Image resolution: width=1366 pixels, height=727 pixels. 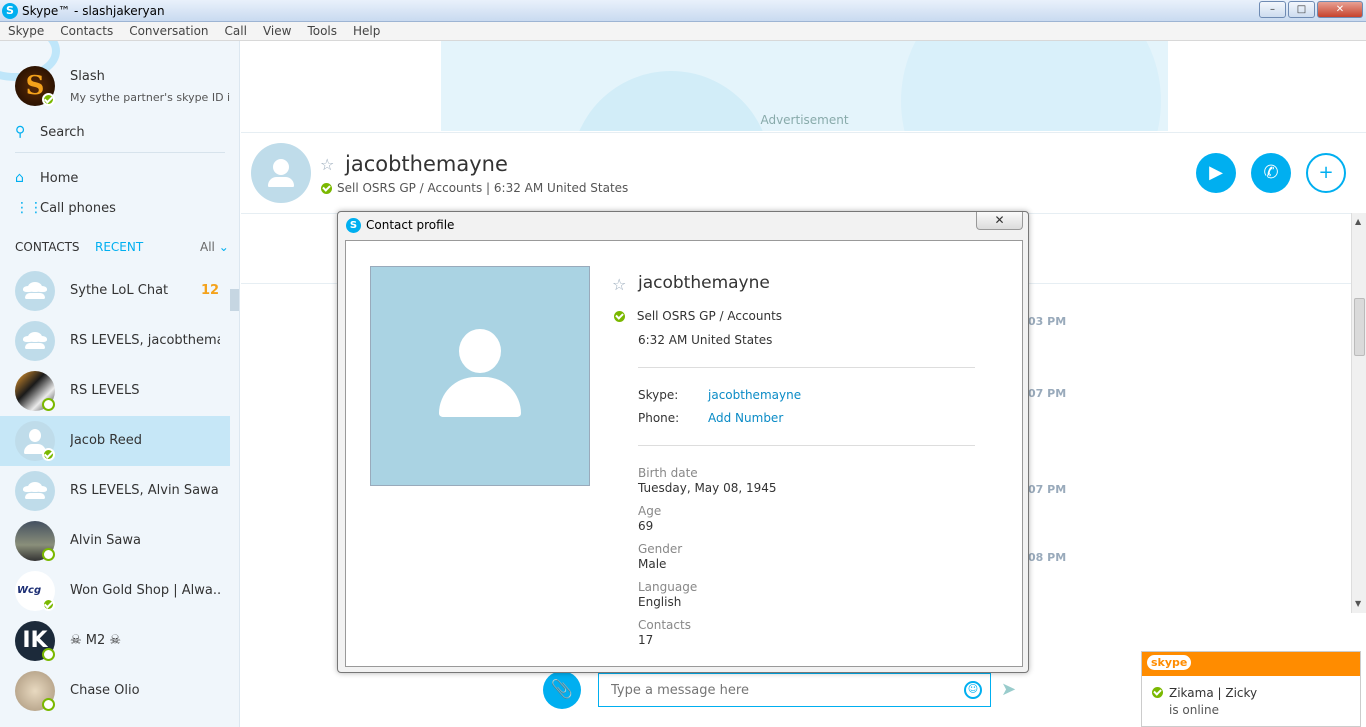 I want to click on dialpad-icon: ⋮⋮, so click(x=29, y=208).